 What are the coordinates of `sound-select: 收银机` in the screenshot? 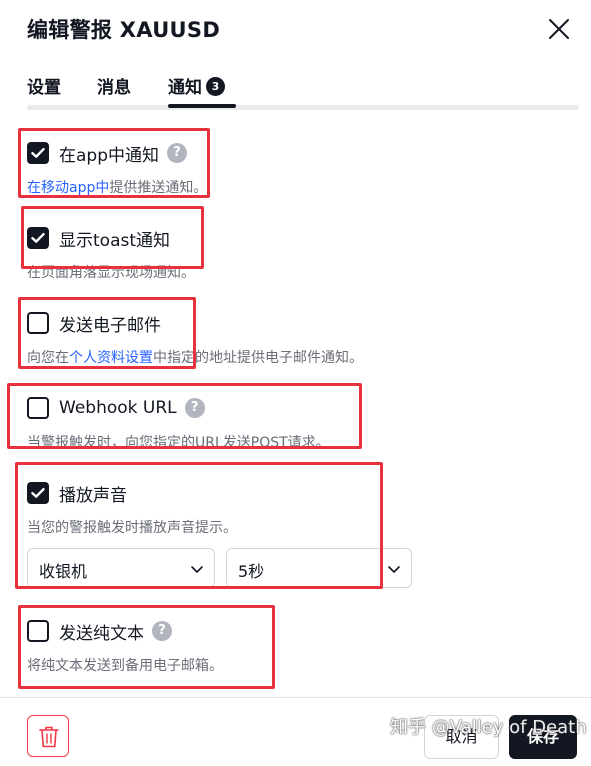 It's located at (121, 568).